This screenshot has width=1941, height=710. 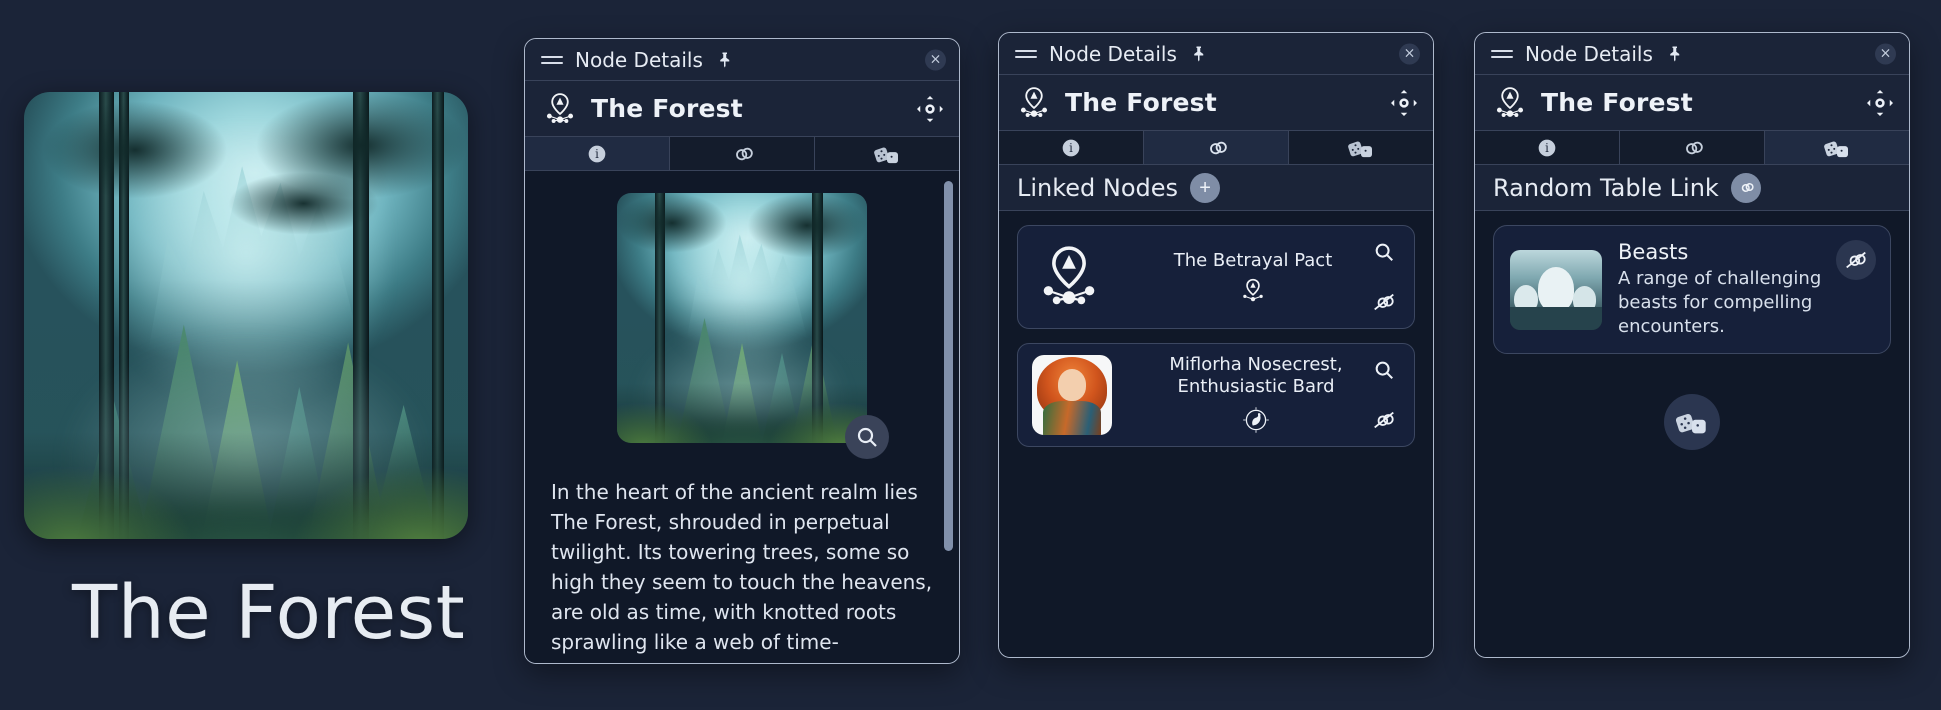 What do you see at coordinates (1256, 420) in the screenshot?
I see `swan-emblem-icon` at bounding box center [1256, 420].